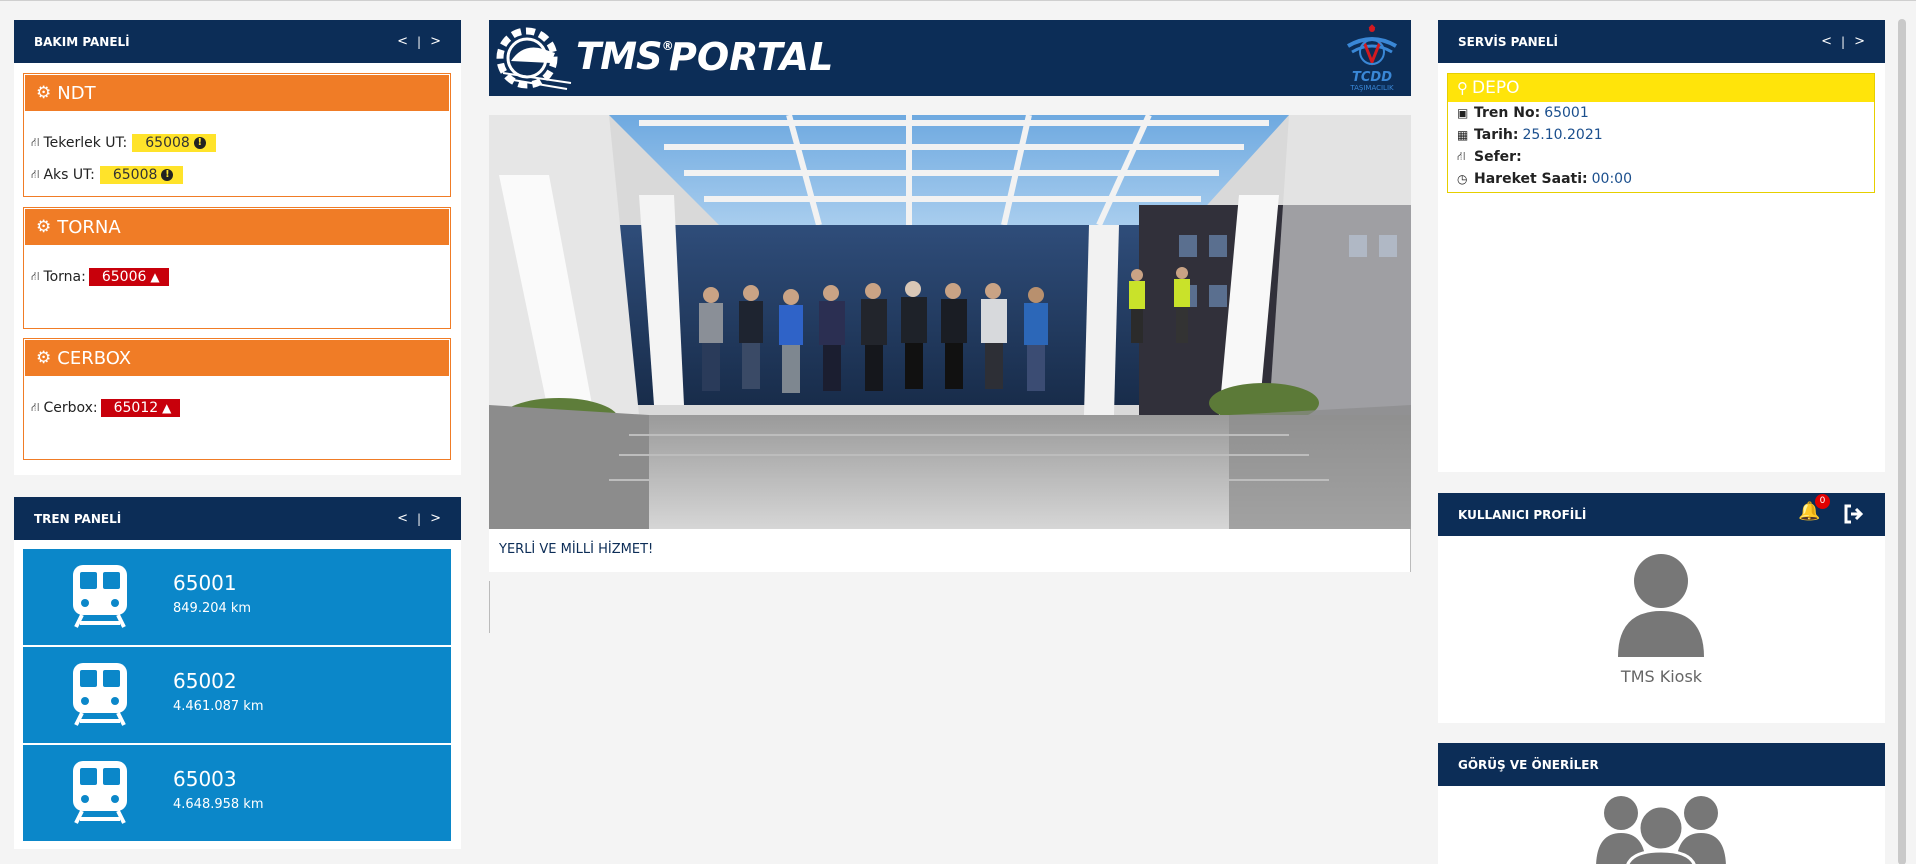  Describe the element at coordinates (1508, 41) in the screenshot. I see `service-panel-title: SERVİS PANELİ` at that location.